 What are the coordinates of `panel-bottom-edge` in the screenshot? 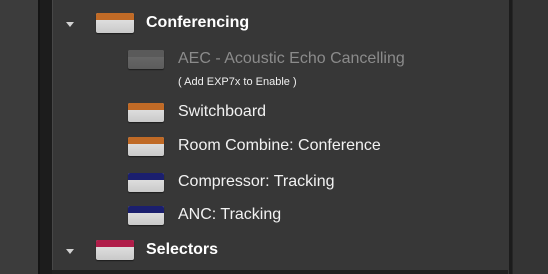 It's located at (280, 272).